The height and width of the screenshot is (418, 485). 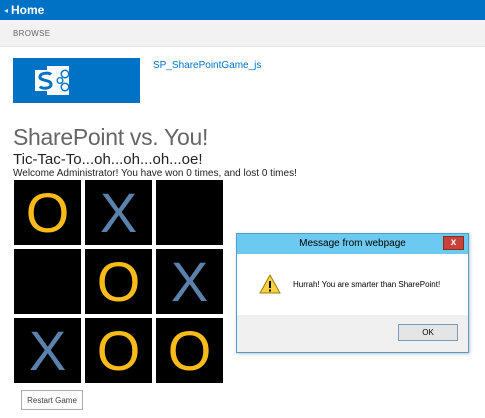 I want to click on sharepoint-logo-icon, so click(x=76, y=80).